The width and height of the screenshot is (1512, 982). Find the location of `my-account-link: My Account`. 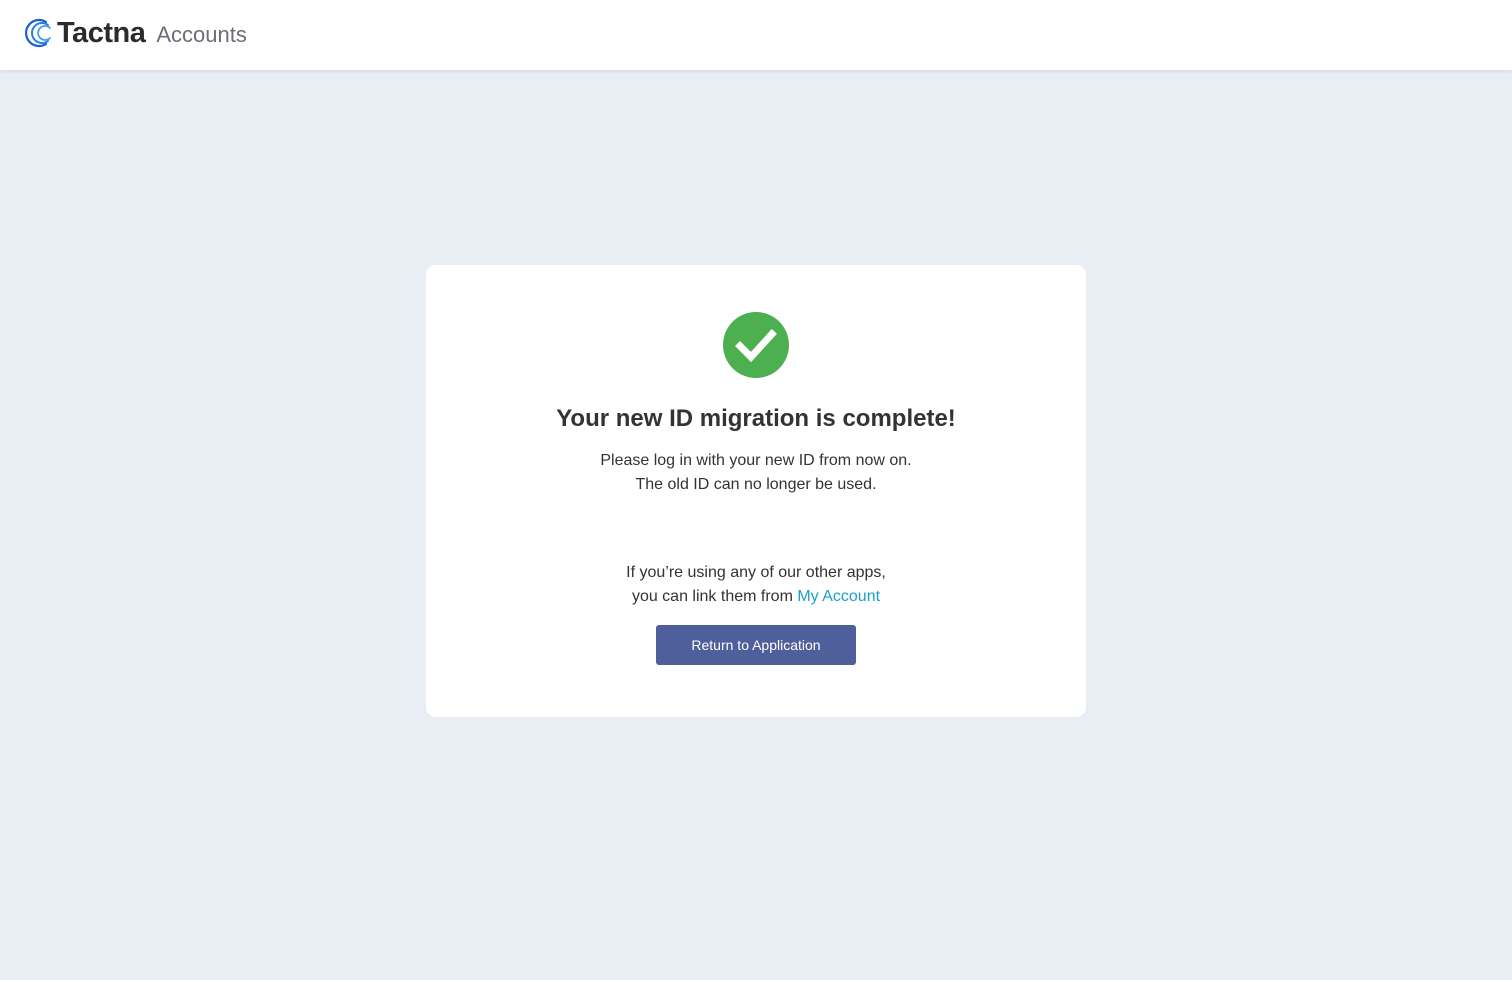

my-account-link: My Account is located at coordinates (838, 596).